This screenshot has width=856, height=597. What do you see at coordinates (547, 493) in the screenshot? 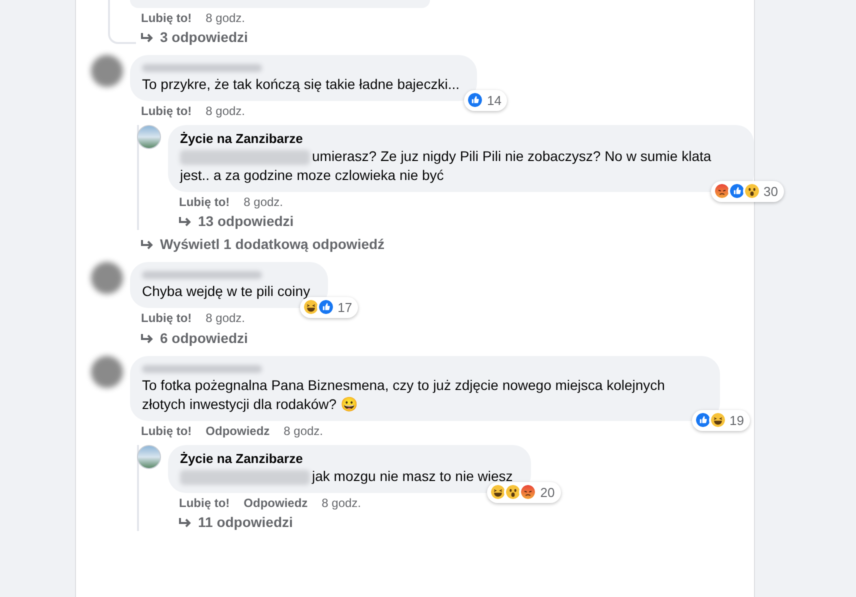
I see `reaction-count: 20` at bounding box center [547, 493].